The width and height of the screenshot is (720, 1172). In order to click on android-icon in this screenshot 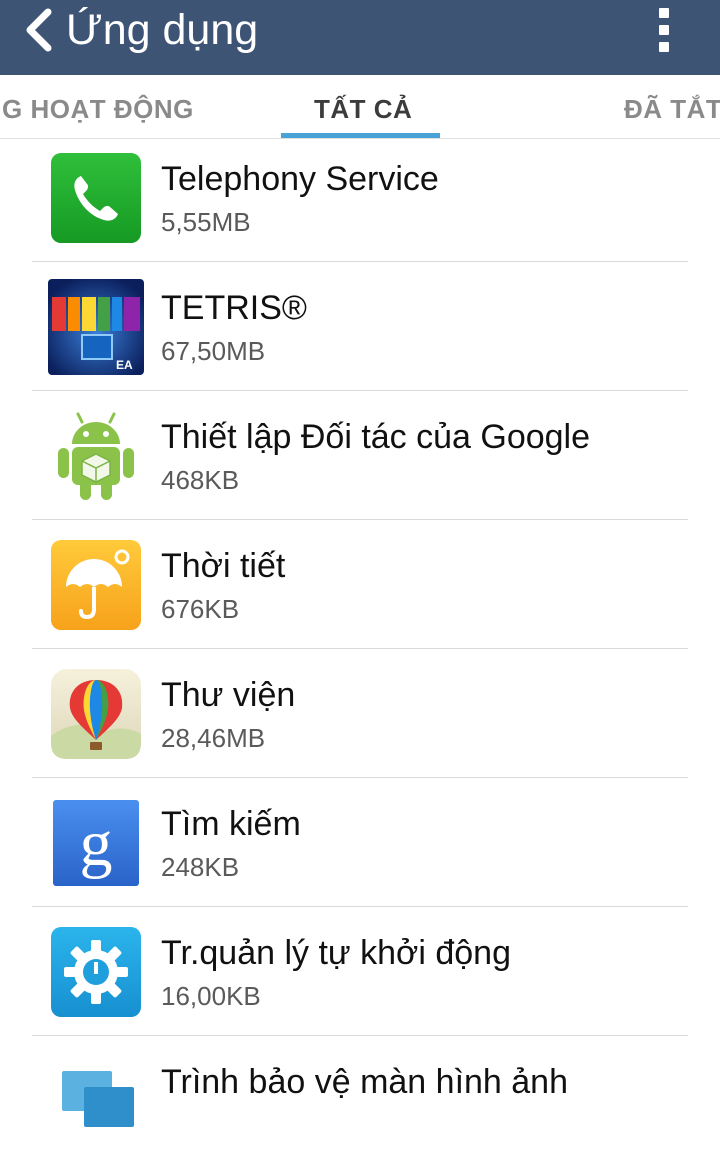, I will do `click(96, 456)`.